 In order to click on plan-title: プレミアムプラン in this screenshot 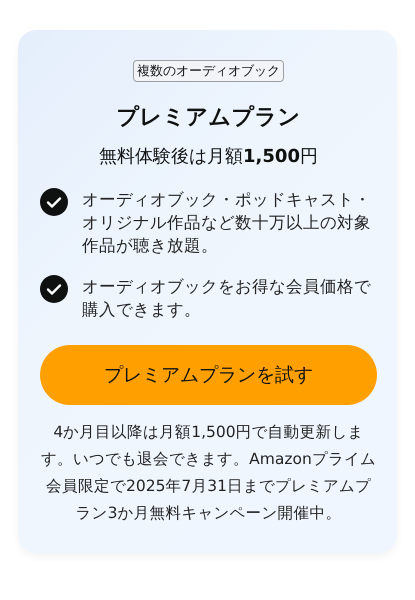, I will do `click(208, 118)`.